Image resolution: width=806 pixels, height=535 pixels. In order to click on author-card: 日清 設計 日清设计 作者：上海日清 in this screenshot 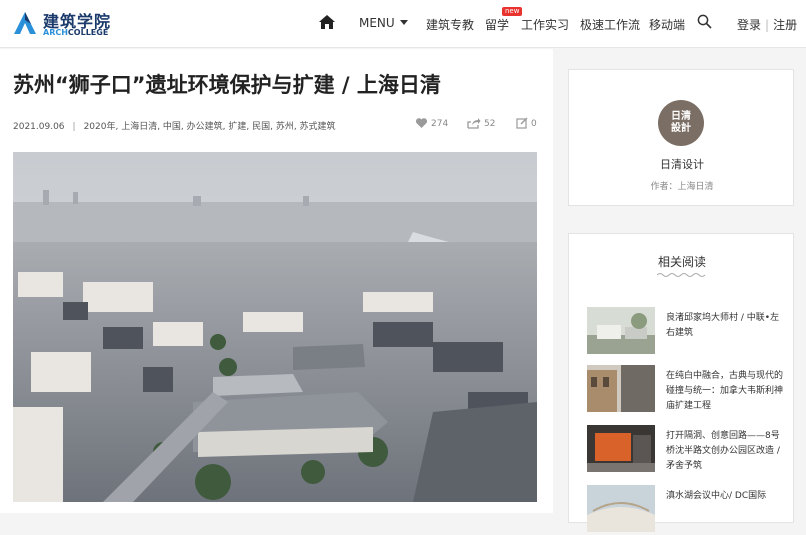, I will do `click(681, 137)`.